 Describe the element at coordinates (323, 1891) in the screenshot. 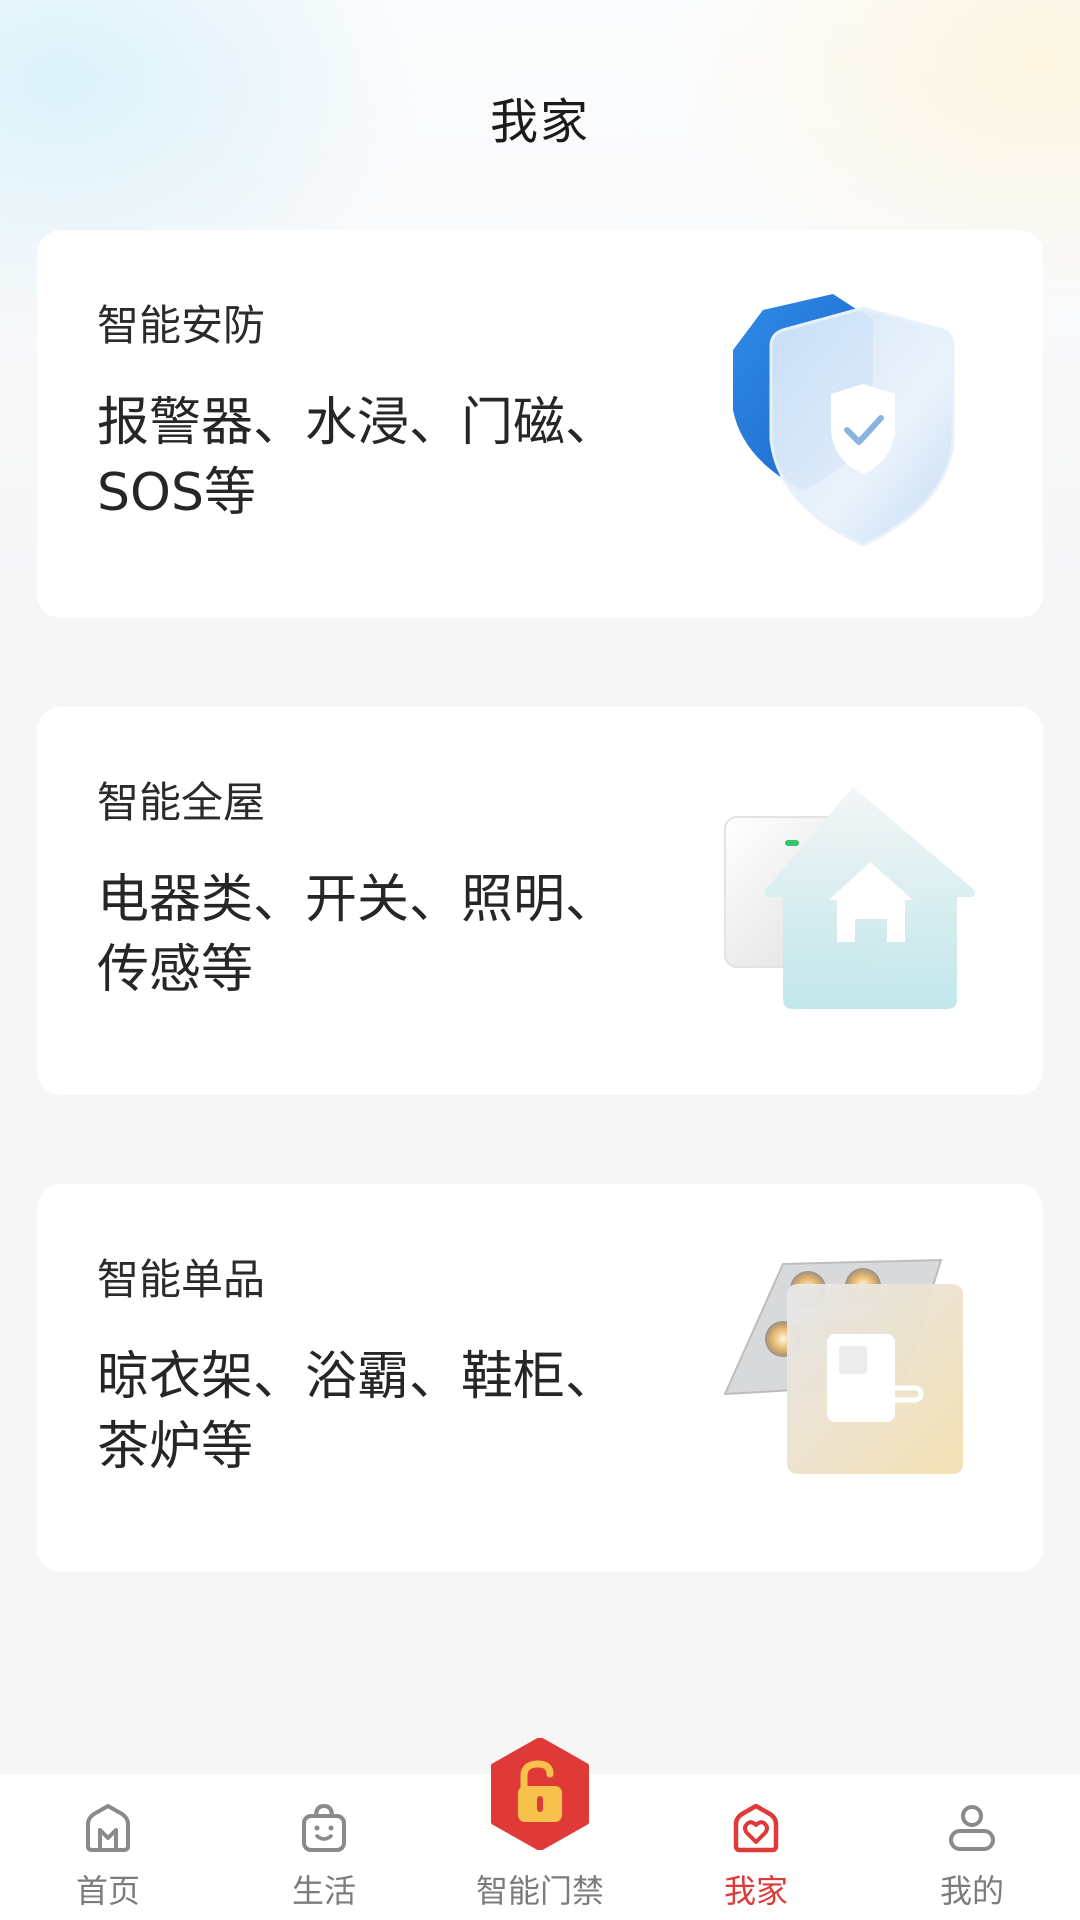

I see `tab-label: 生活` at that location.